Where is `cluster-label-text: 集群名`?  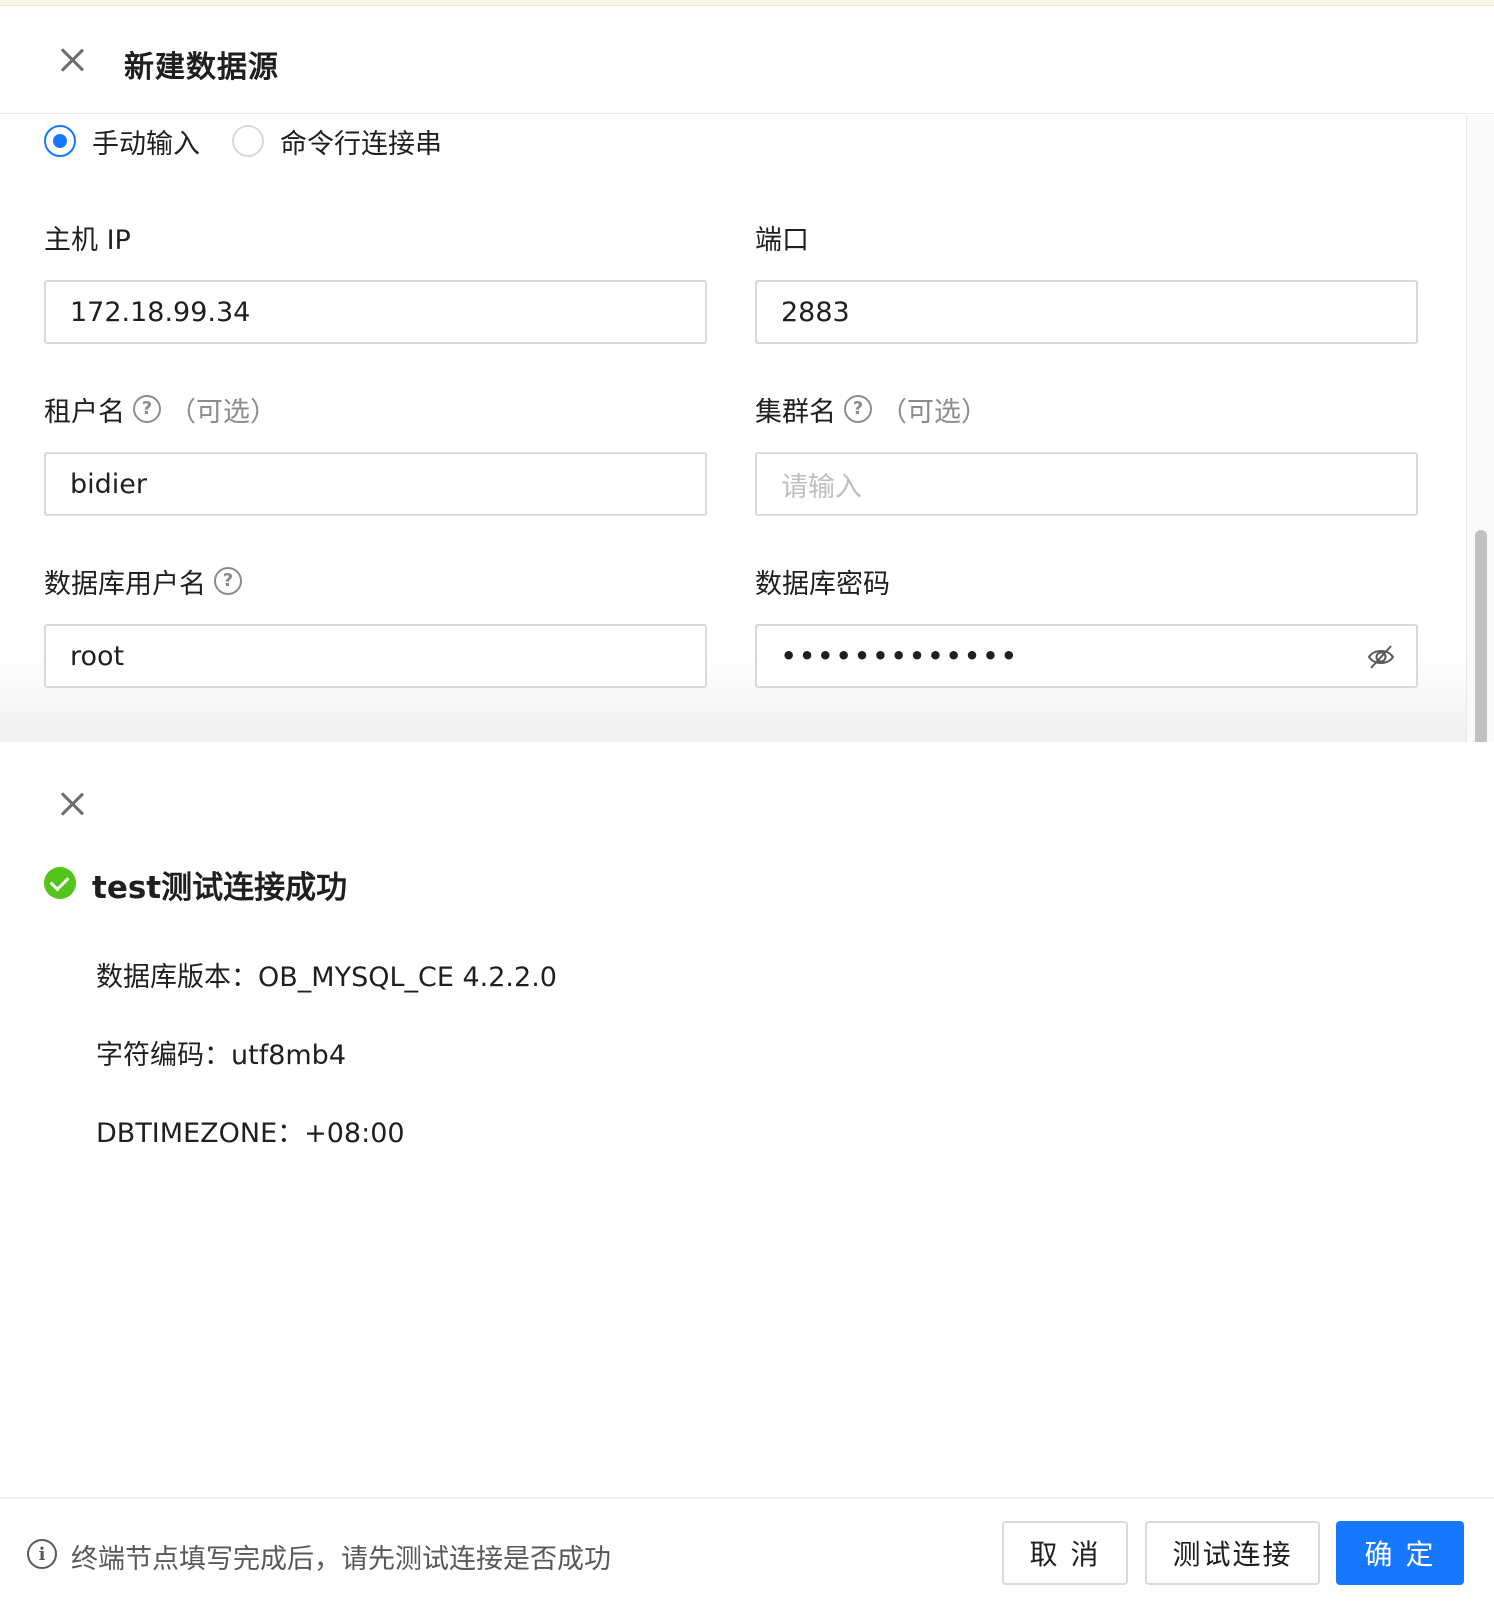
cluster-label-text: 集群名 is located at coordinates (795, 412).